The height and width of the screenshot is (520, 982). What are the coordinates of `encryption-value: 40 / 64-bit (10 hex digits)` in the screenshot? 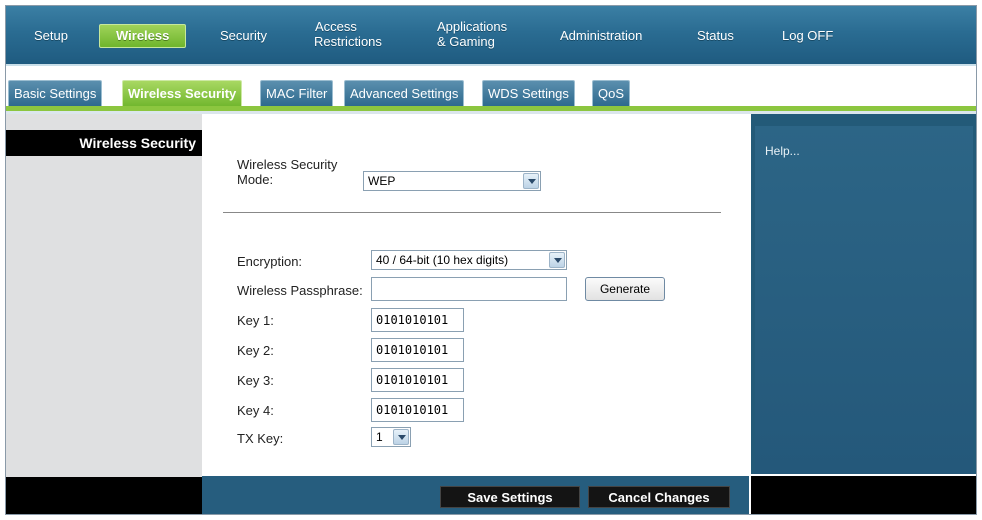 It's located at (442, 260).